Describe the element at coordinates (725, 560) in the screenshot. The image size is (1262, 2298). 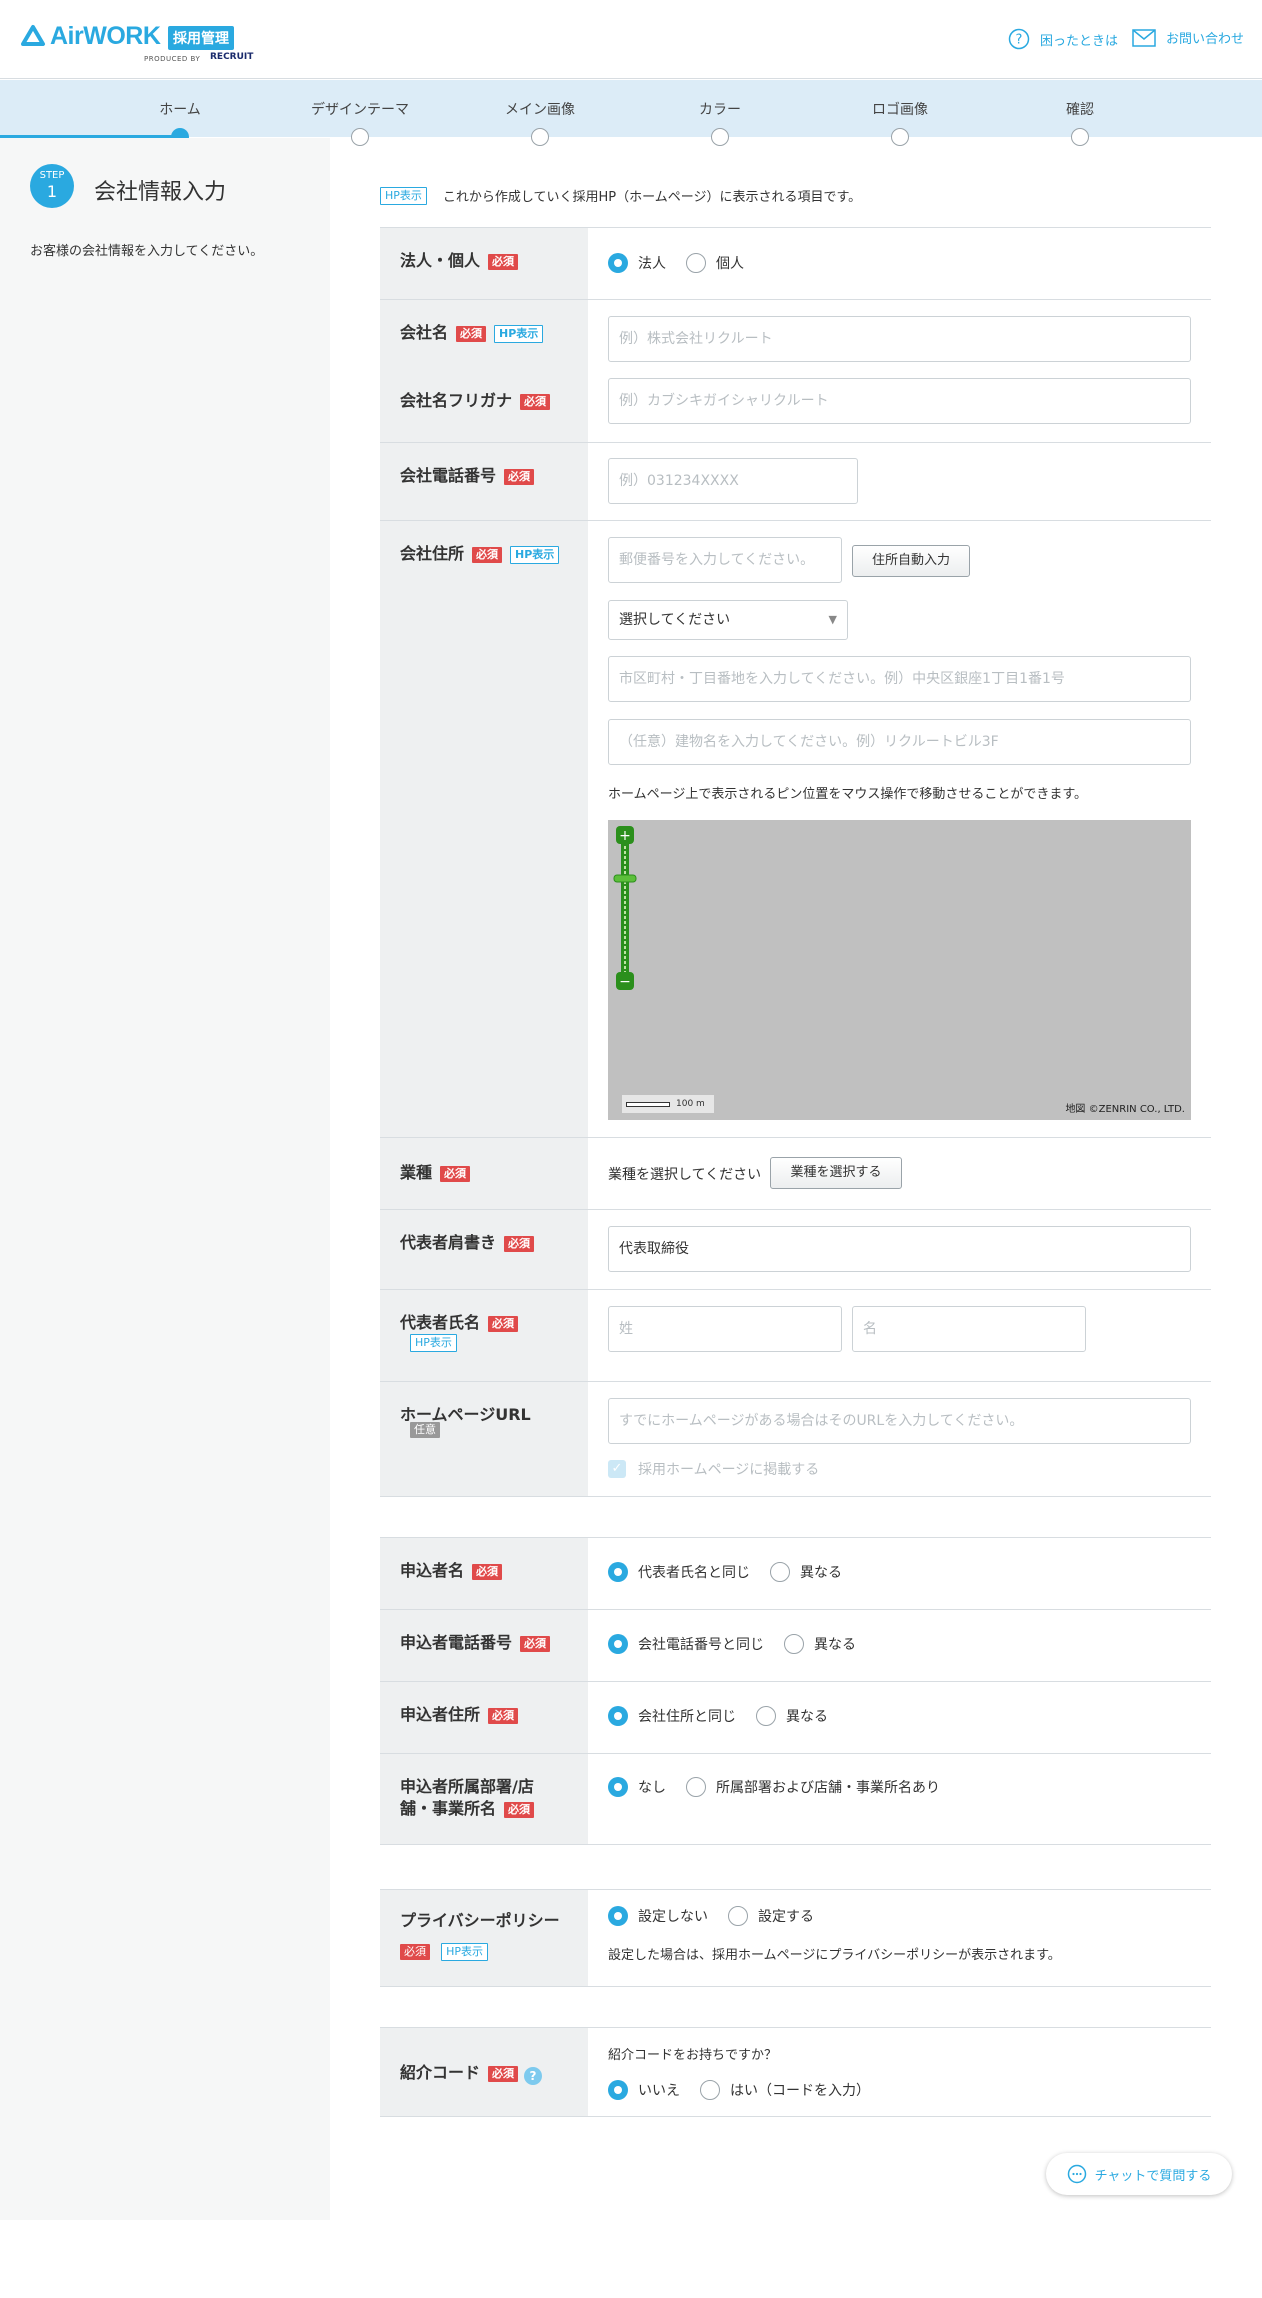
I see `postal-code-input: 郵便番号を入力してください。` at that location.